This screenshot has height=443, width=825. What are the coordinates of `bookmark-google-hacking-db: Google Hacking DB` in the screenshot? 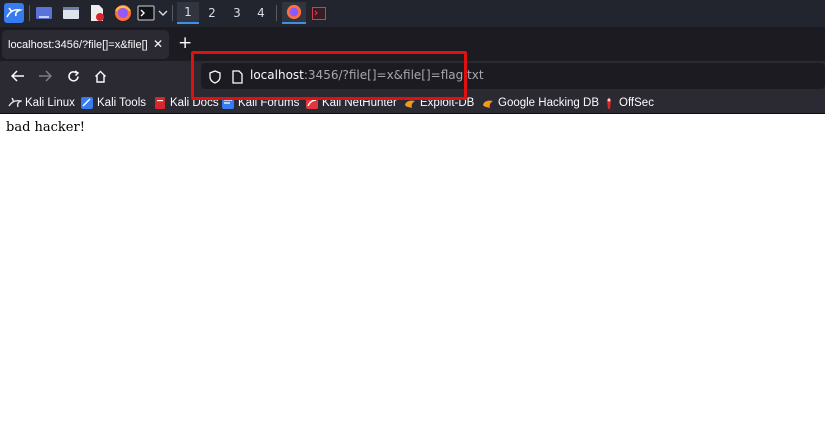 It's located at (540, 102).